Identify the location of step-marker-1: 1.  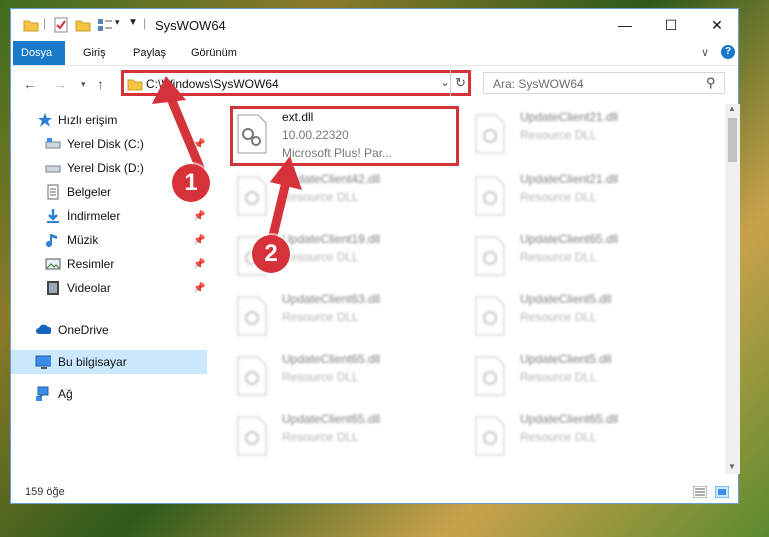
(191, 183).